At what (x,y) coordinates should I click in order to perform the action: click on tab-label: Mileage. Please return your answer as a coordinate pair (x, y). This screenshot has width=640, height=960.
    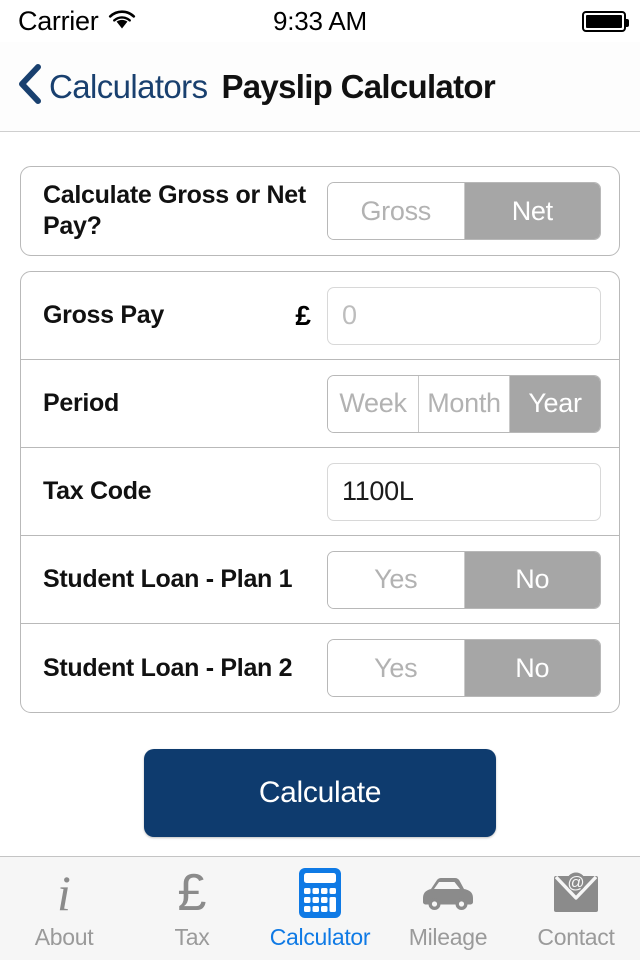
    Looking at the image, I should click on (448, 936).